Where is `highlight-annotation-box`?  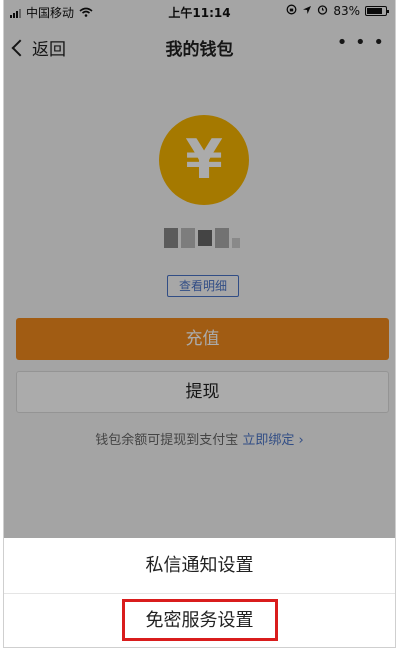
highlight-annotation-box is located at coordinates (200, 620).